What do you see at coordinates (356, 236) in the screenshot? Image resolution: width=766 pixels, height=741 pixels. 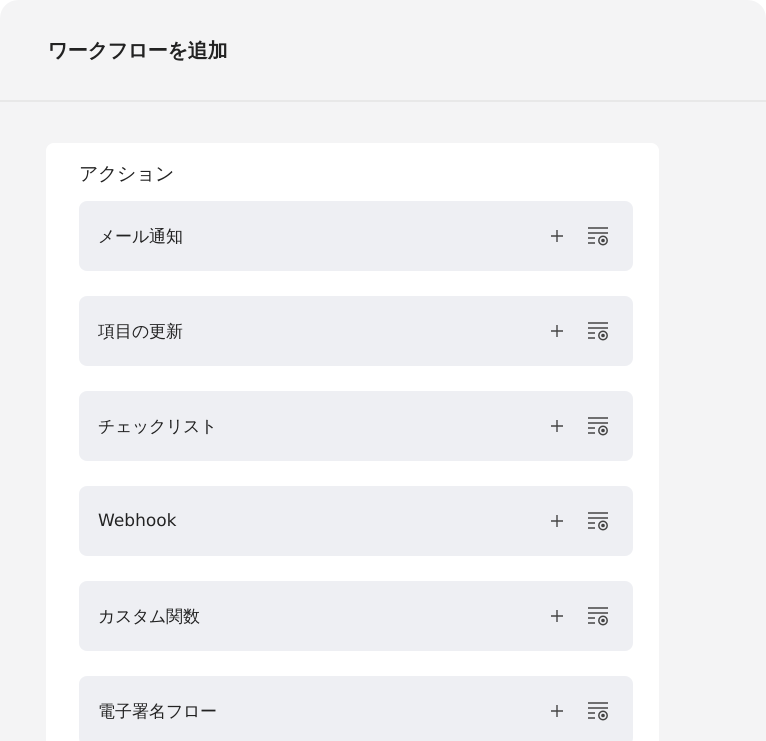 I see `action-item: メール通知` at bounding box center [356, 236].